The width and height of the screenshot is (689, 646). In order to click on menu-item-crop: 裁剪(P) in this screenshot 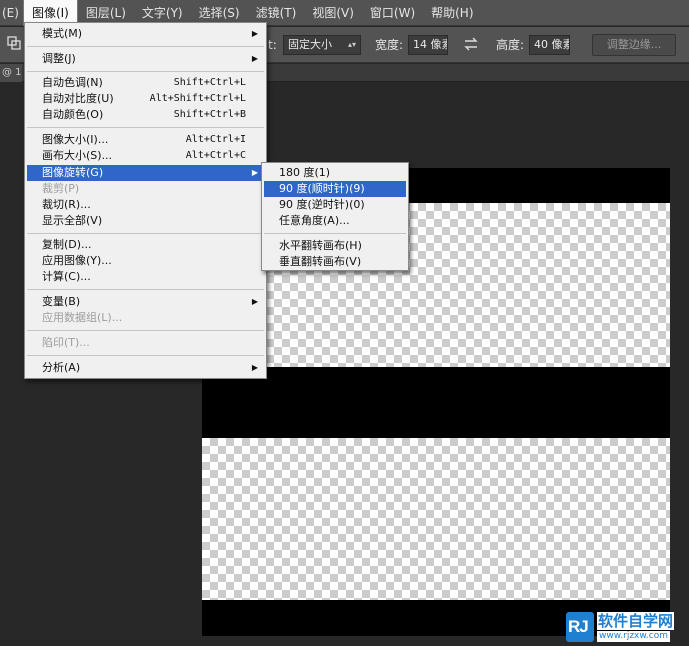, I will do `click(145, 189)`.